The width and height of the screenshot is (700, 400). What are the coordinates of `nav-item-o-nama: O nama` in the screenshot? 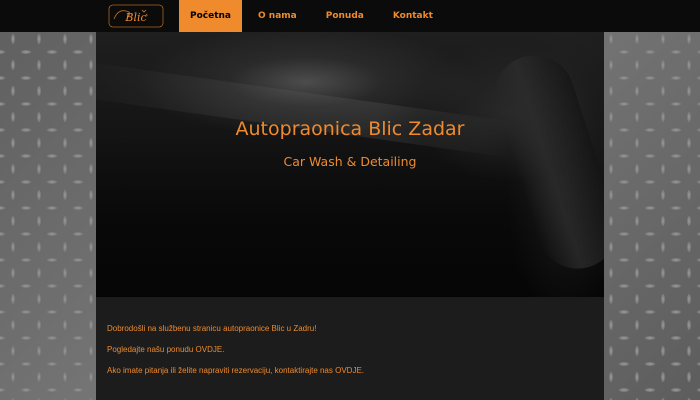 It's located at (277, 16).